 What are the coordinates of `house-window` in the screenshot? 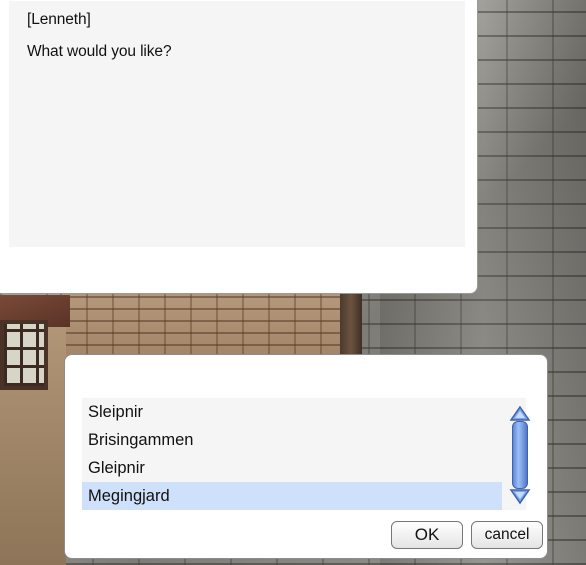 It's located at (24, 355).